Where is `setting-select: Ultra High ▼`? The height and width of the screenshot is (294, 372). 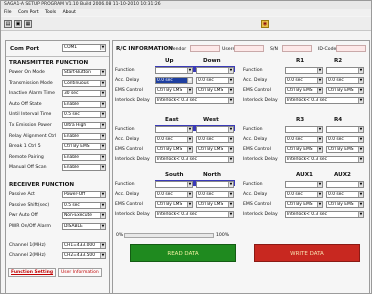 setting-select: Ultra High ▼ is located at coordinates (84, 125).